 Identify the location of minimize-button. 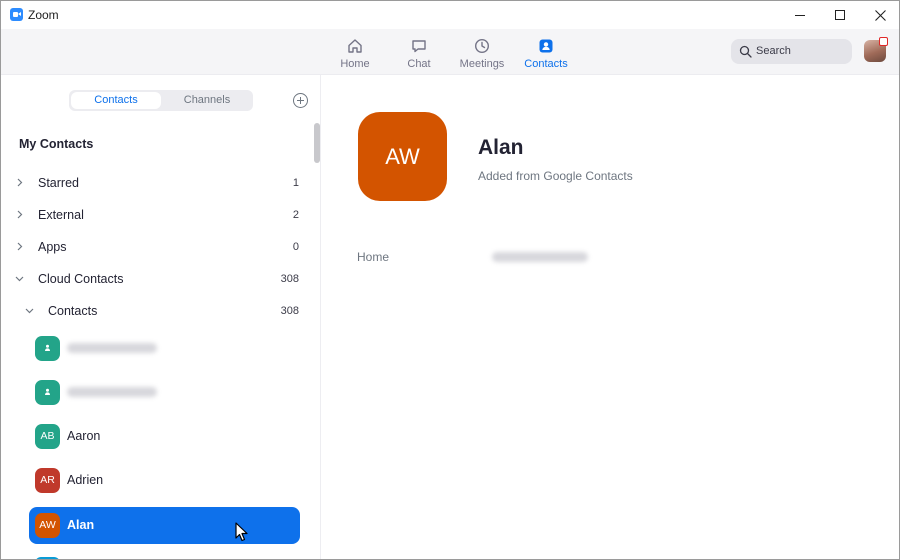
(800, 15).